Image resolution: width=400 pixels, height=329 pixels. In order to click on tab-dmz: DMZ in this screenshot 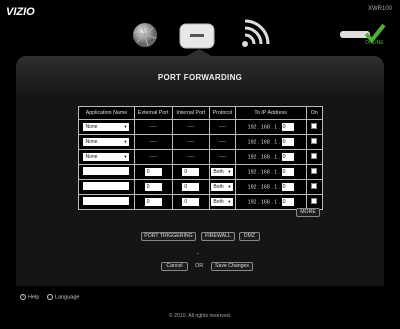, I will do `click(249, 236)`.